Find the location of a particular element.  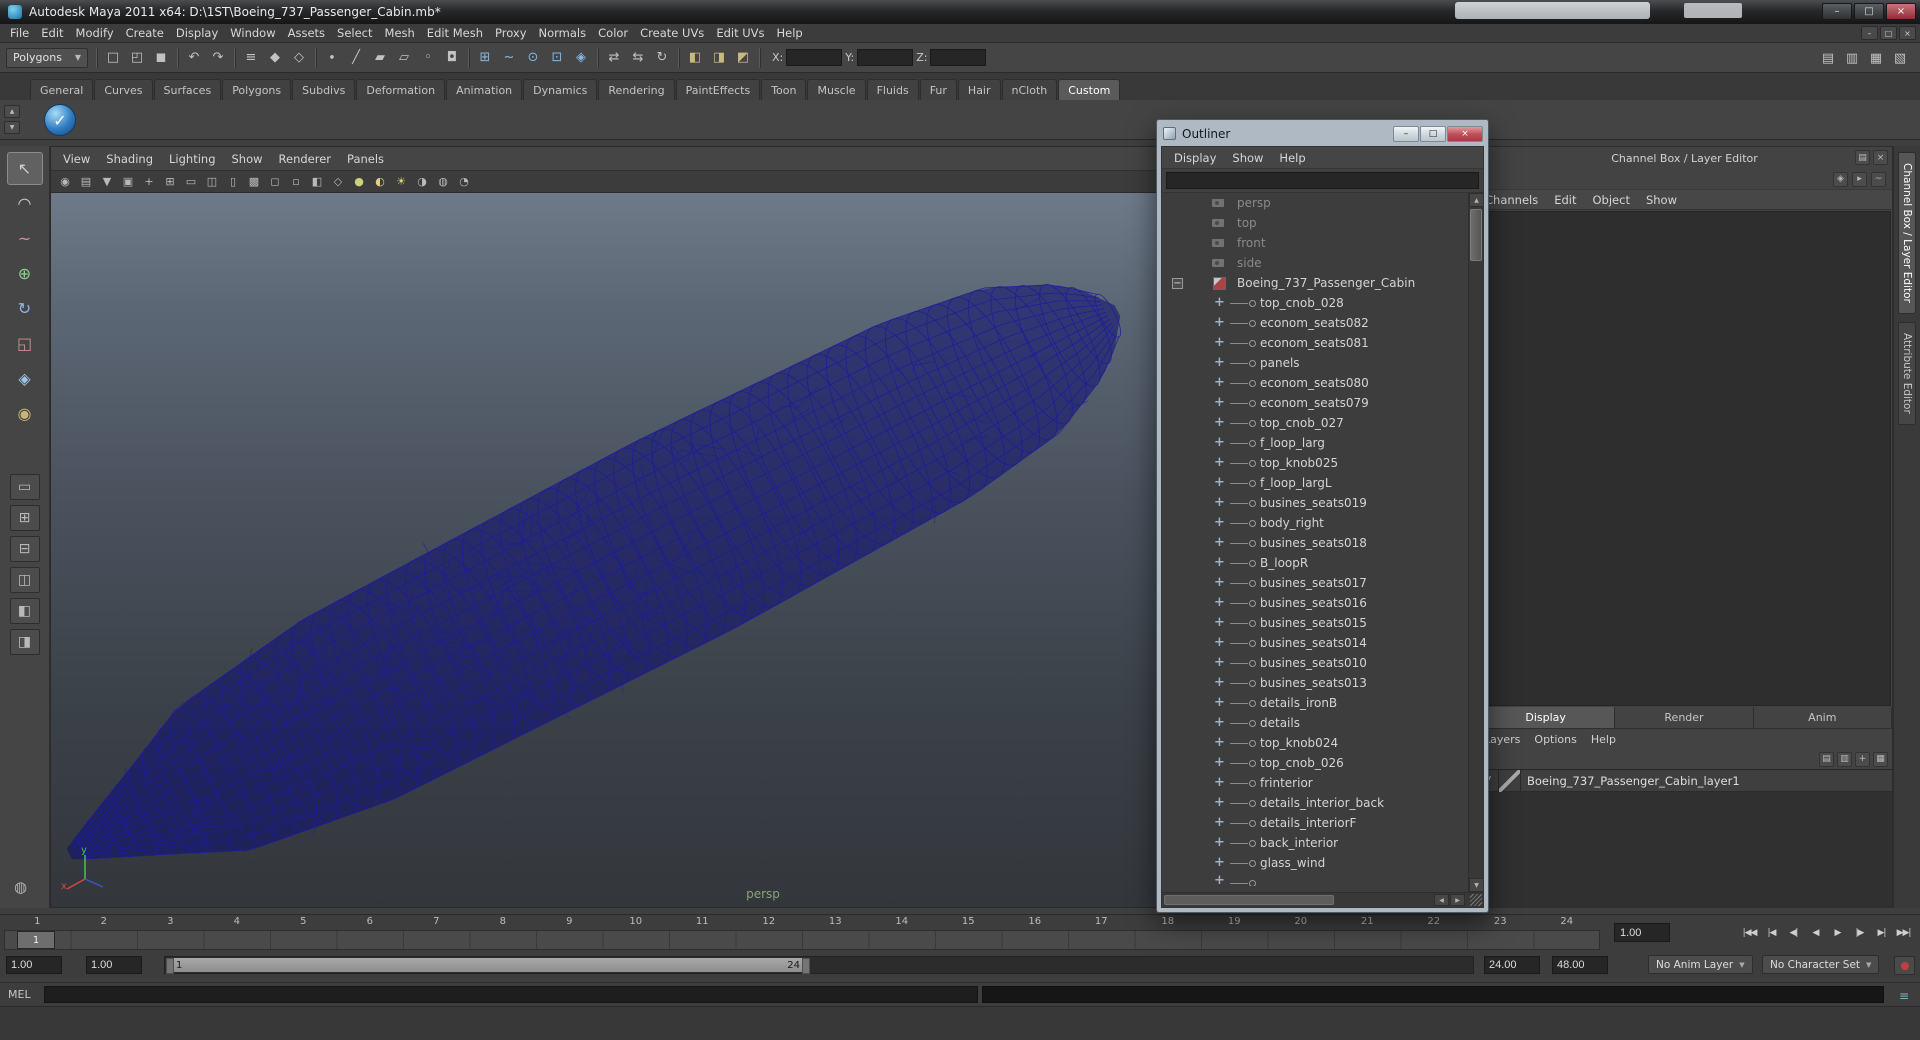

time-slider: 1 is located at coordinates (802, 940).